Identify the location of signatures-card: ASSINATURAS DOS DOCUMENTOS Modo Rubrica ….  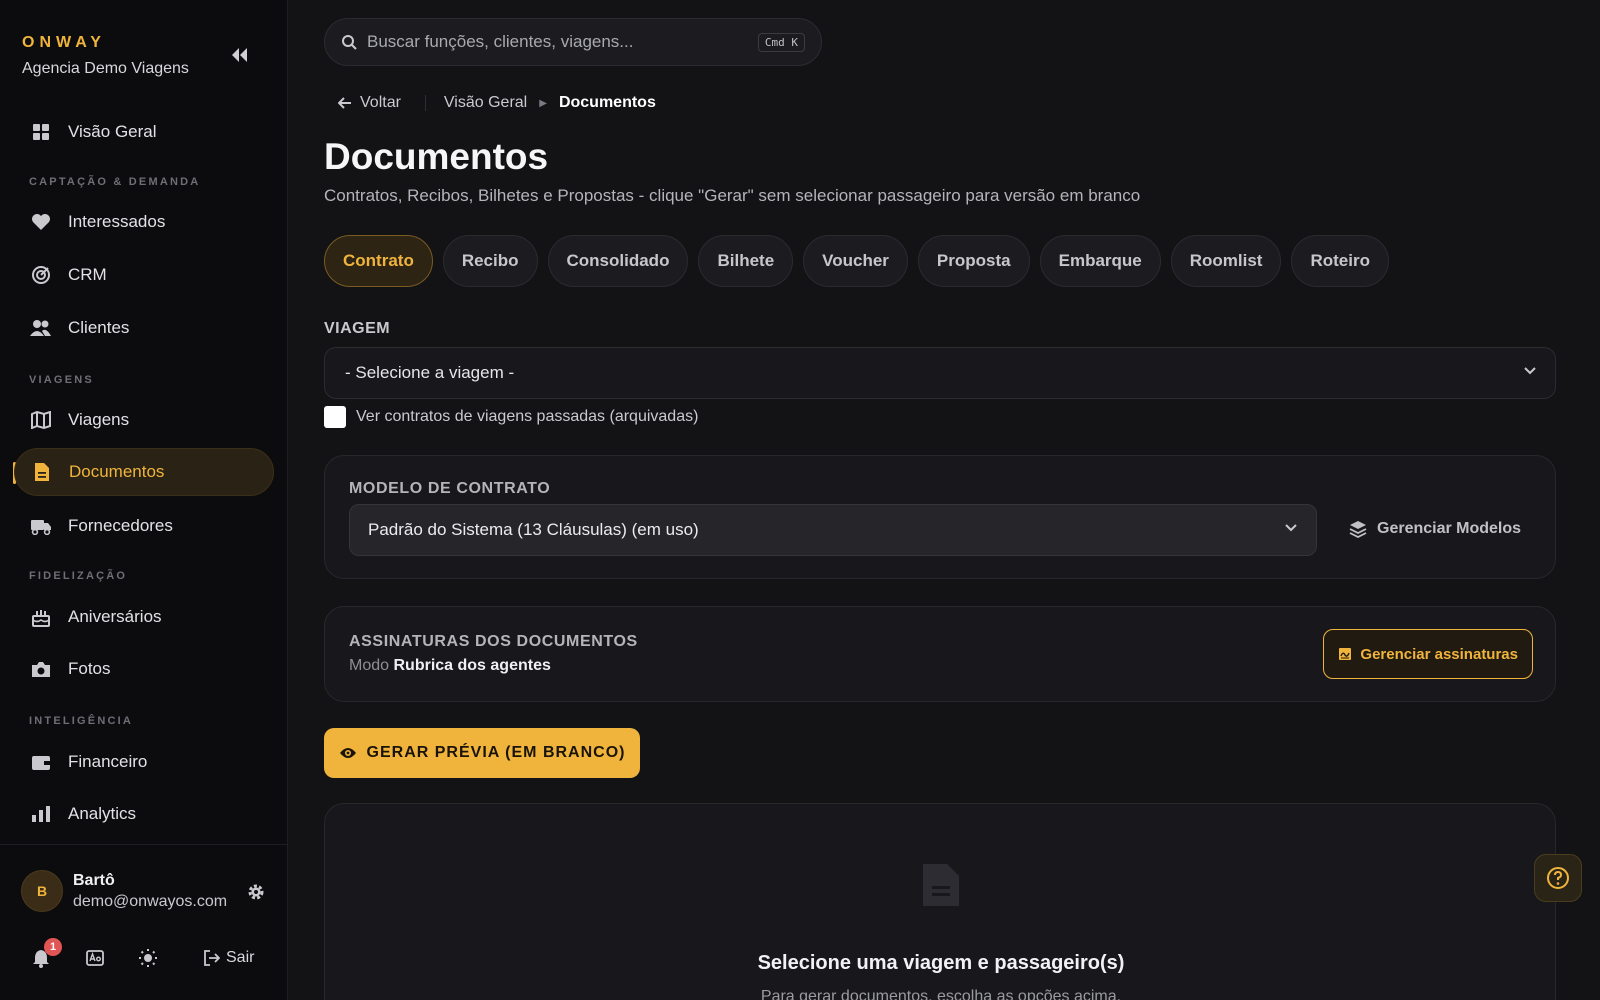
(940, 654).